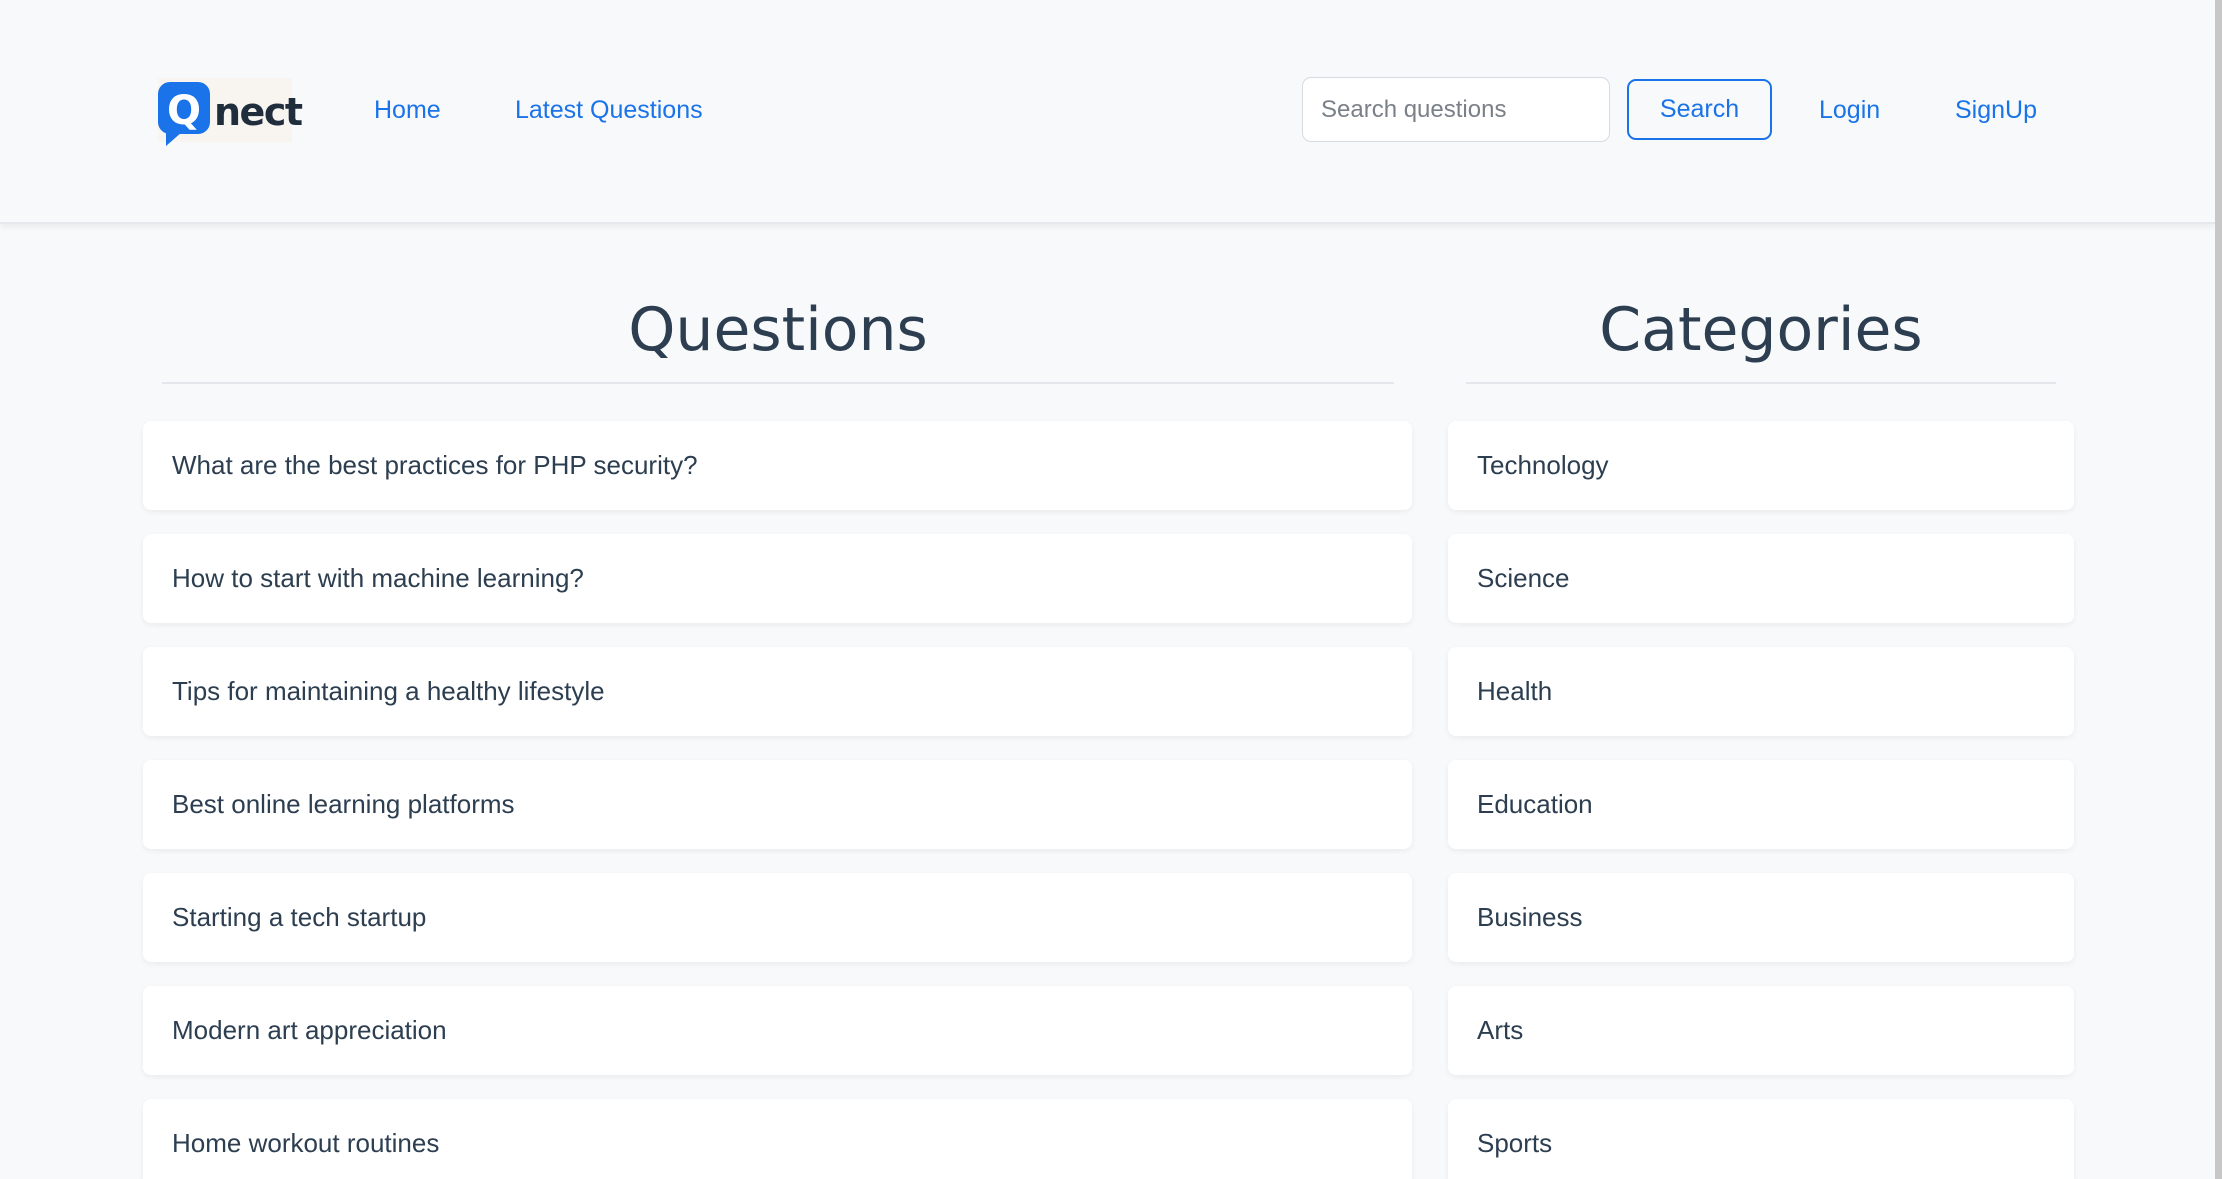 The height and width of the screenshot is (1179, 2222). I want to click on question-title: Tips for maintaining a healthy lifestyle, so click(388, 691).